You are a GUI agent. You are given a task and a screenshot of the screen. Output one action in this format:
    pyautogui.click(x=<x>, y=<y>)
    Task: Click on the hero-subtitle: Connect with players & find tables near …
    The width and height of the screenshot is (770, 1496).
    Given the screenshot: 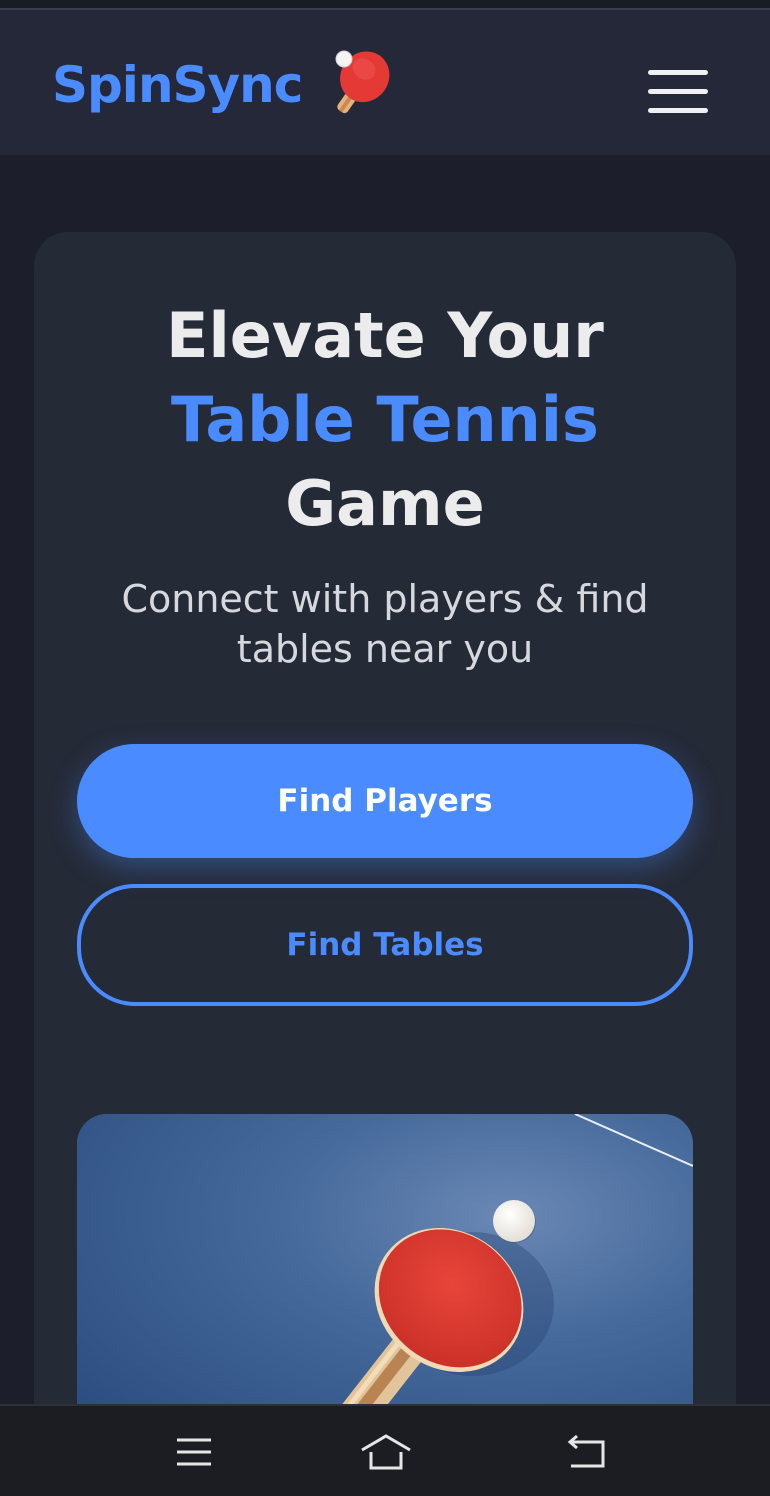 What is the action you would take?
    pyautogui.click(x=385, y=624)
    